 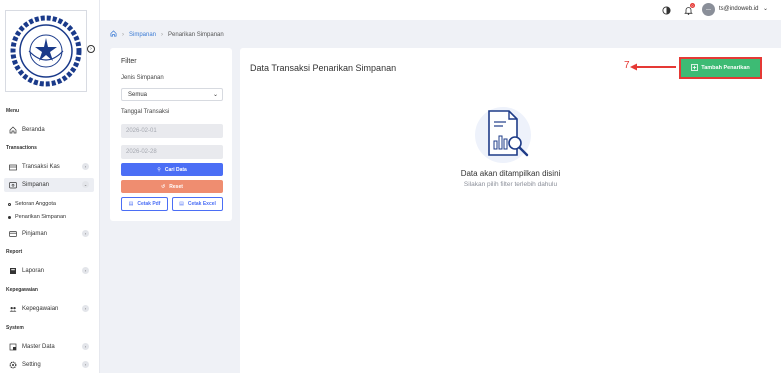 I want to click on sidebar-item-simpanan: Simpanan ⌄, so click(x=49, y=185).